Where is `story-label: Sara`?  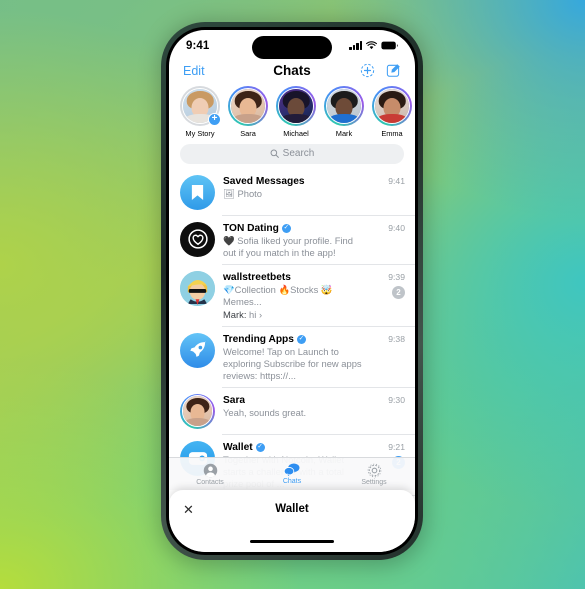
story-label: Sara is located at coordinates (248, 133).